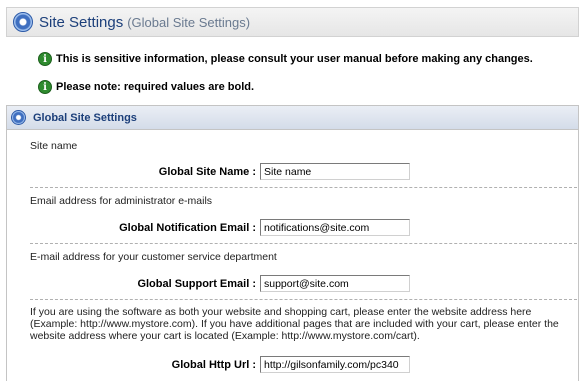 The image size is (585, 381). Describe the element at coordinates (189, 22) in the screenshot. I see `page-subtitle: (Global Site Settings)` at that location.